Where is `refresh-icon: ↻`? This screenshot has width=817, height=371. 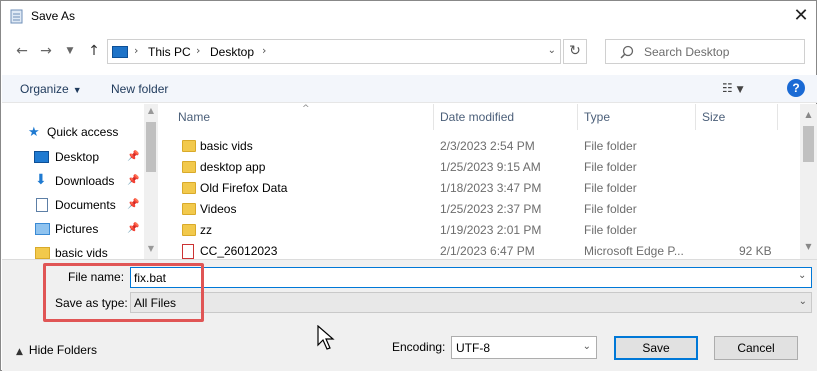 refresh-icon: ↻ is located at coordinates (575, 51).